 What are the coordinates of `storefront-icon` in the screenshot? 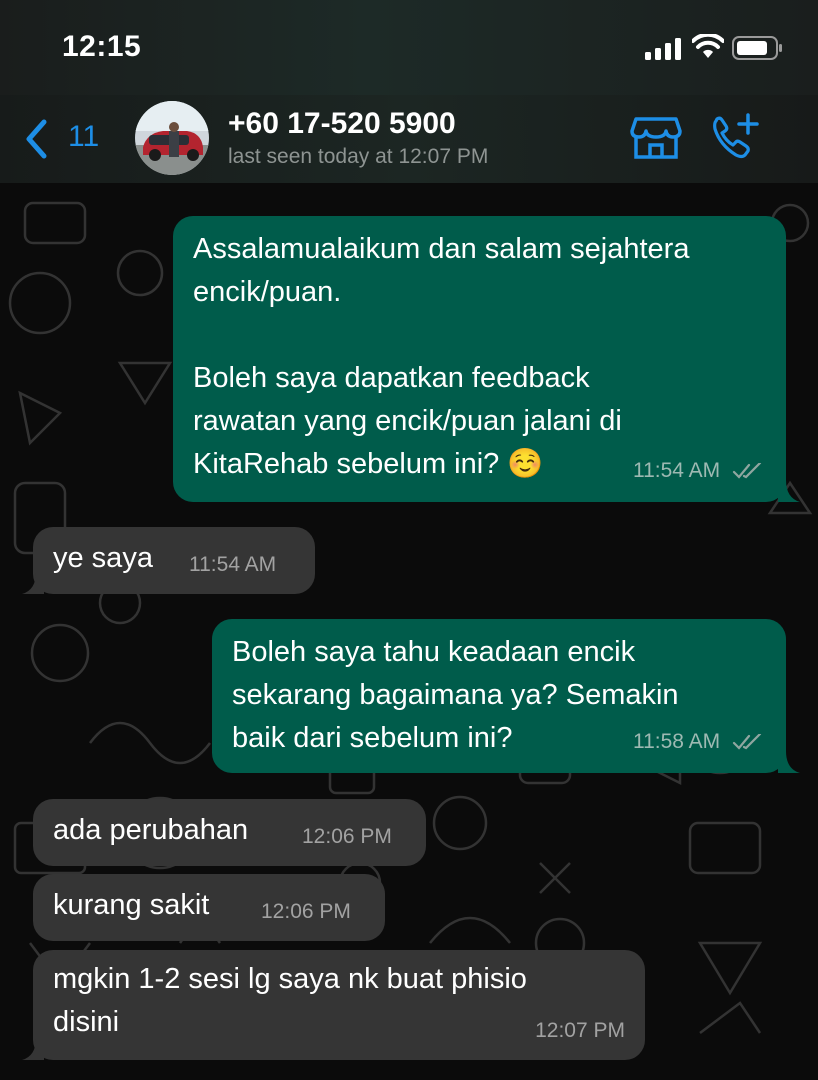 It's located at (656, 138).